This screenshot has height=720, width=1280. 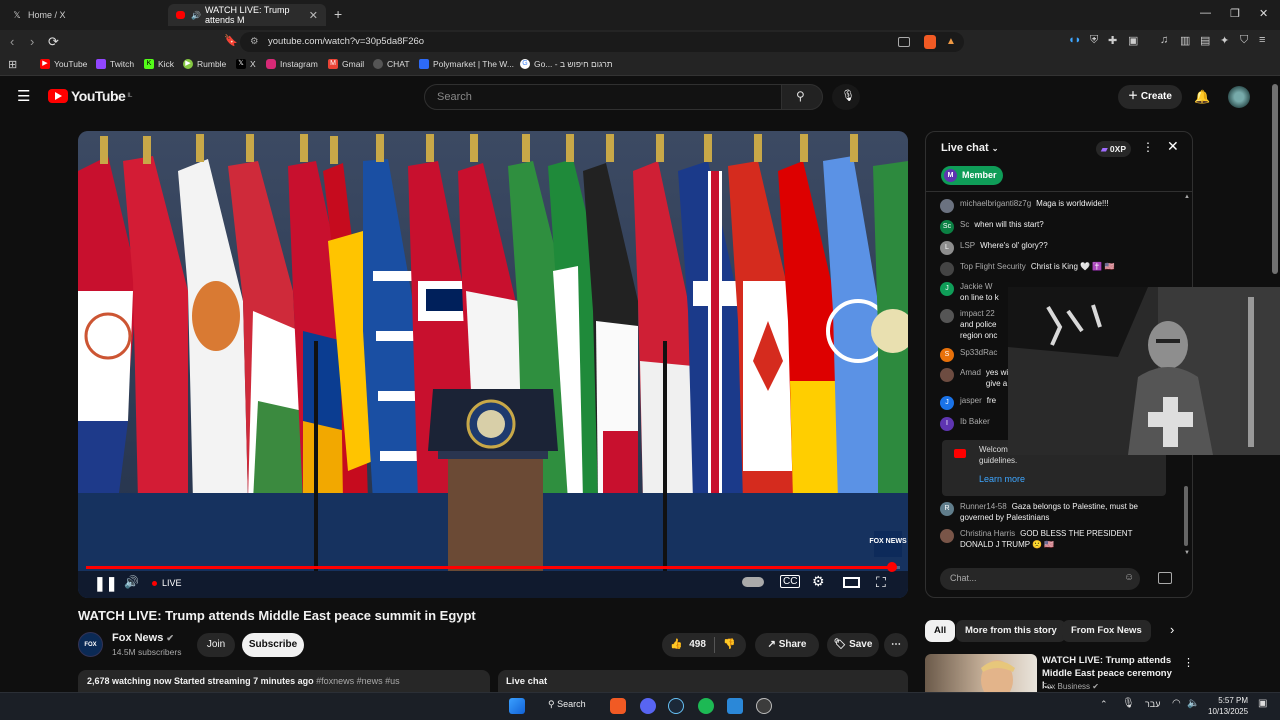 What do you see at coordinates (247, 15) in the screenshot?
I see `tab-youtube-live: 🔊 WATCH LIVE: Trump attends M ✕` at bounding box center [247, 15].